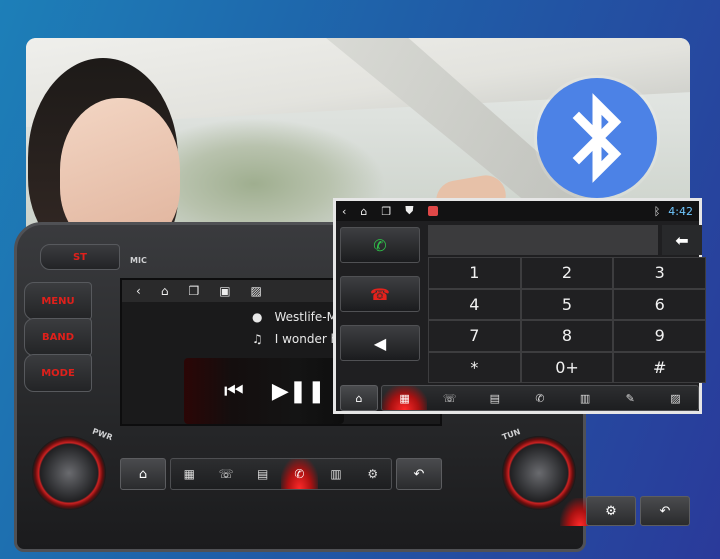 This screenshot has height=559, width=720. I want to click on dialer-status-bar: ‹ ⌂ ❐ ⛊ ᛒ 4:42, so click(517, 211).